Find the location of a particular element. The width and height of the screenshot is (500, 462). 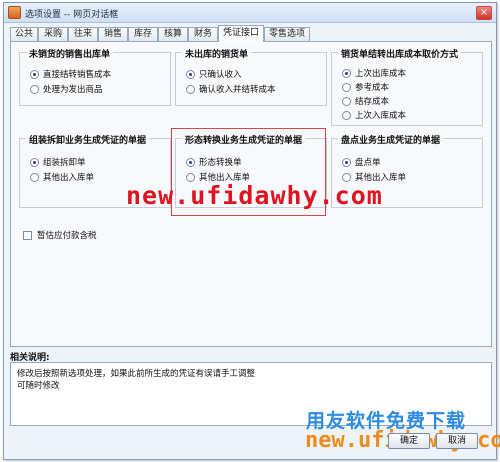

tab-inventory: 库存 is located at coordinates (143, 34).